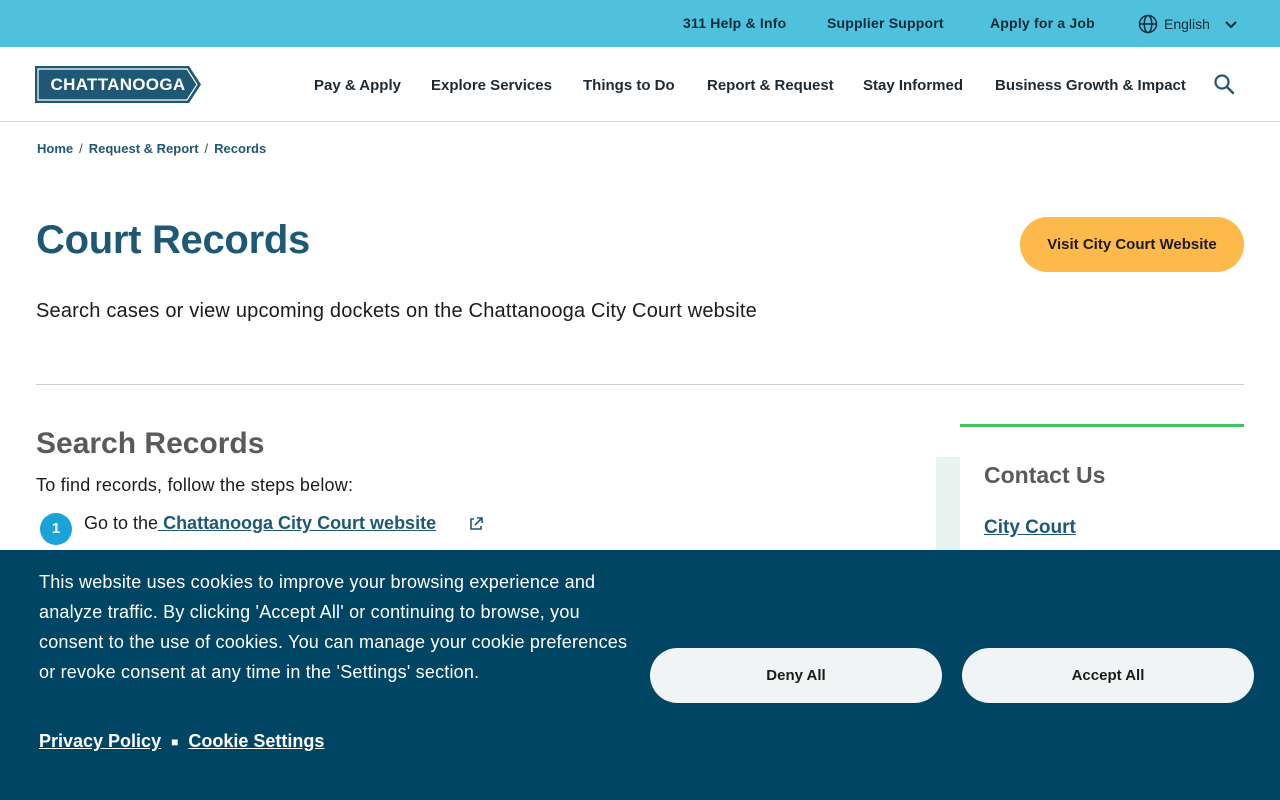  What do you see at coordinates (55, 148) in the screenshot?
I see `breadcrumb-home: Home` at bounding box center [55, 148].